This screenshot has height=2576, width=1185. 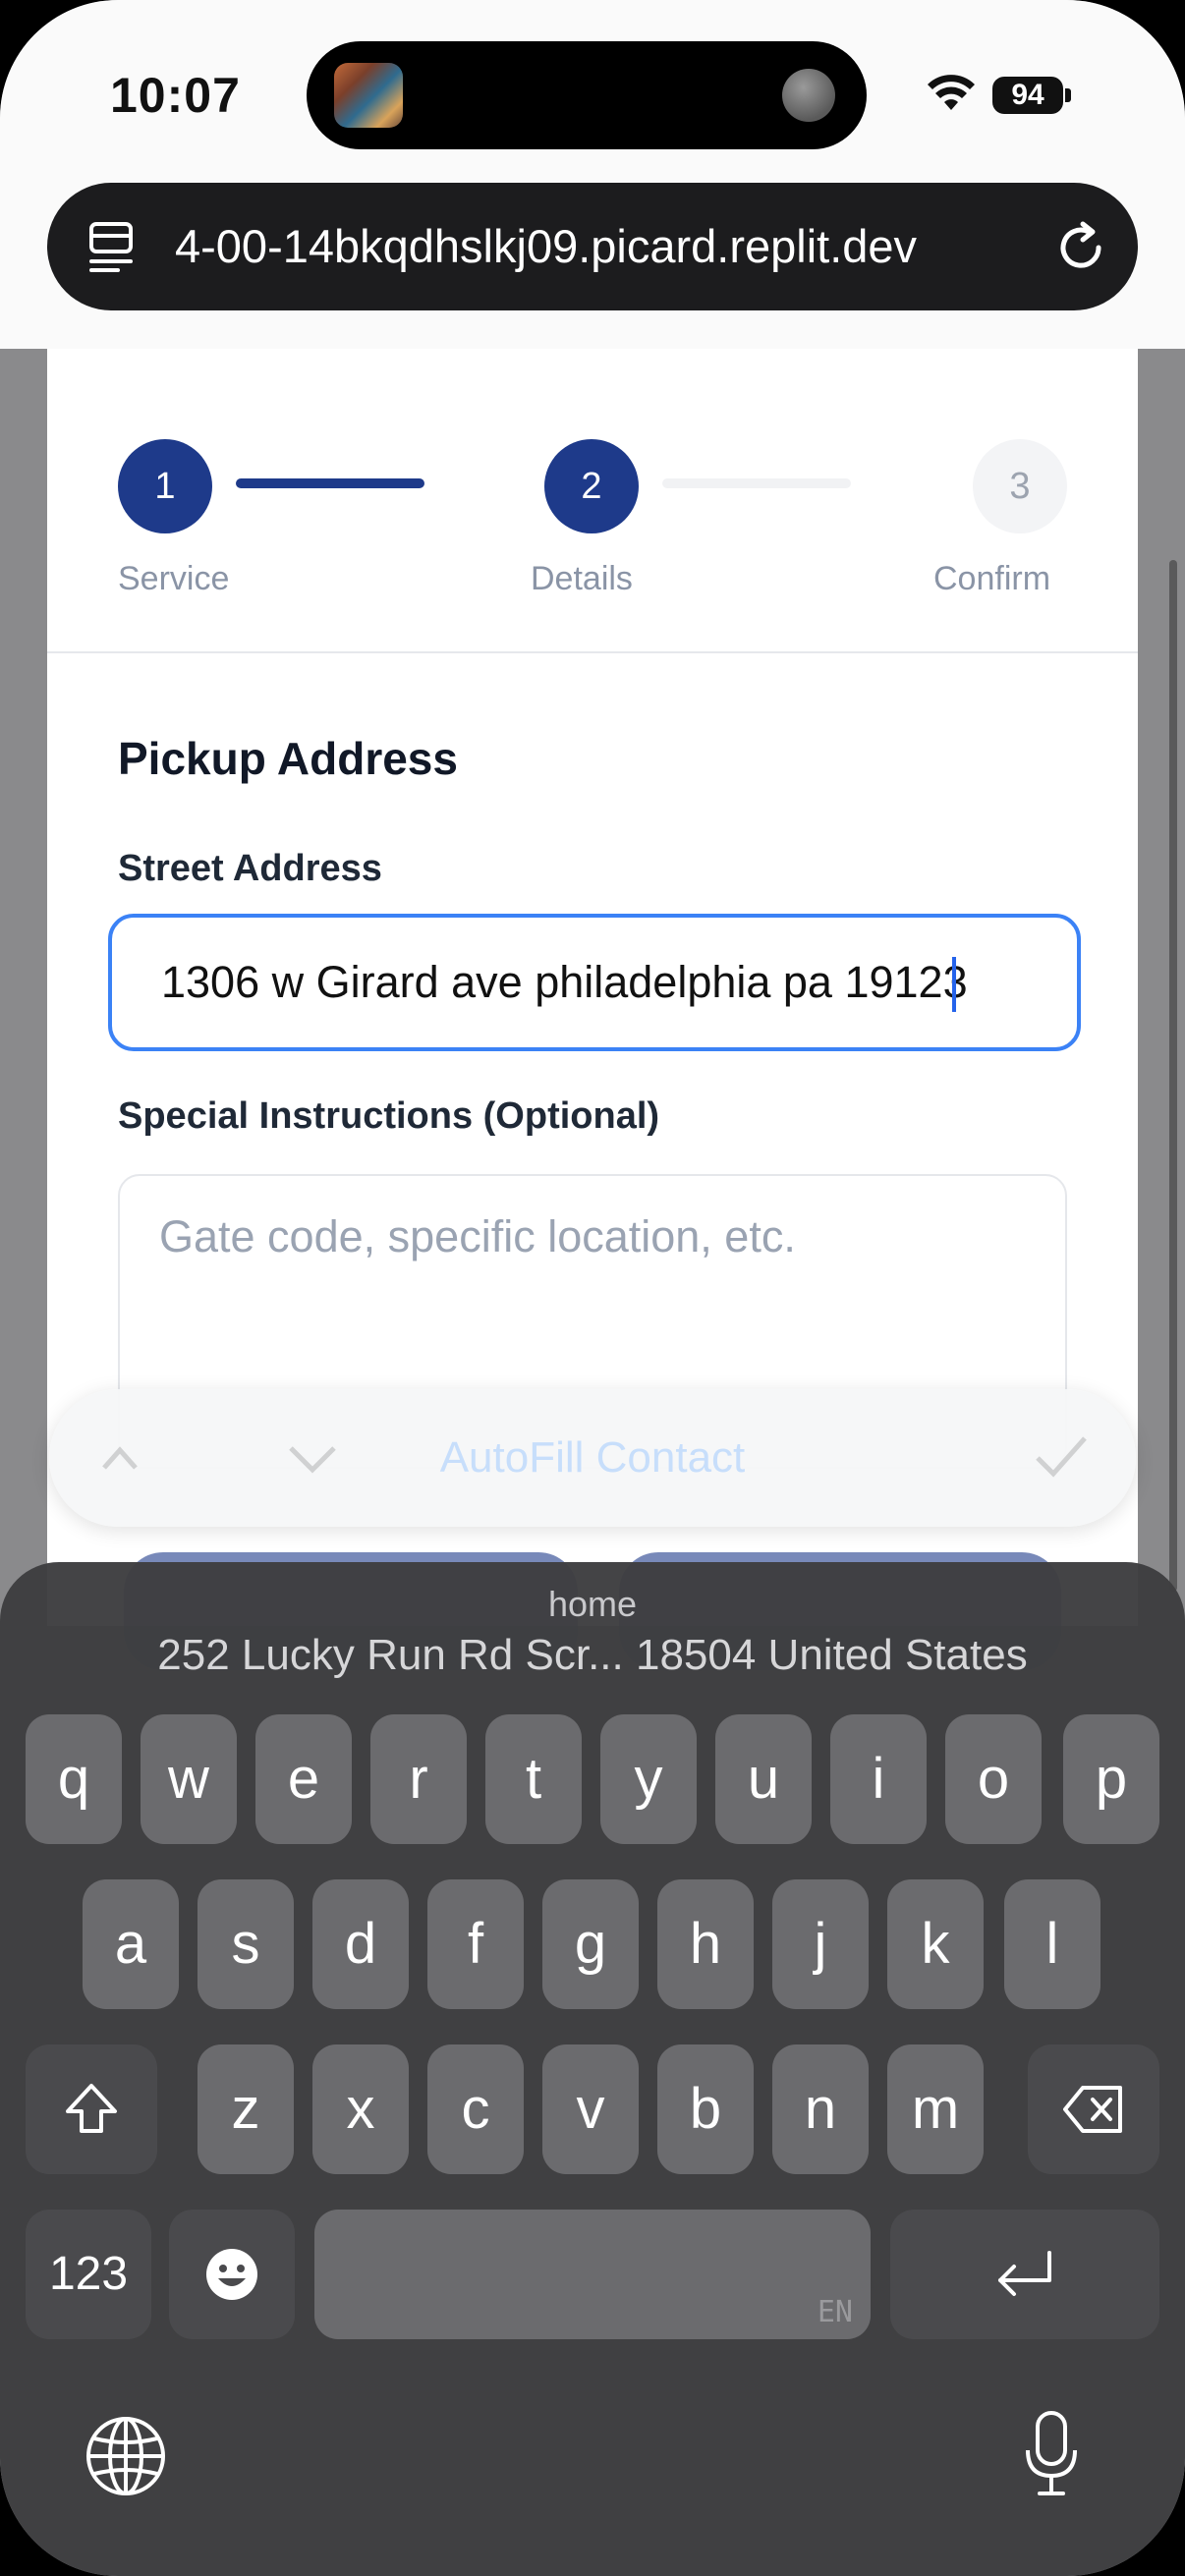 I want to click on checkmark-icon, so click(x=1061, y=1456).